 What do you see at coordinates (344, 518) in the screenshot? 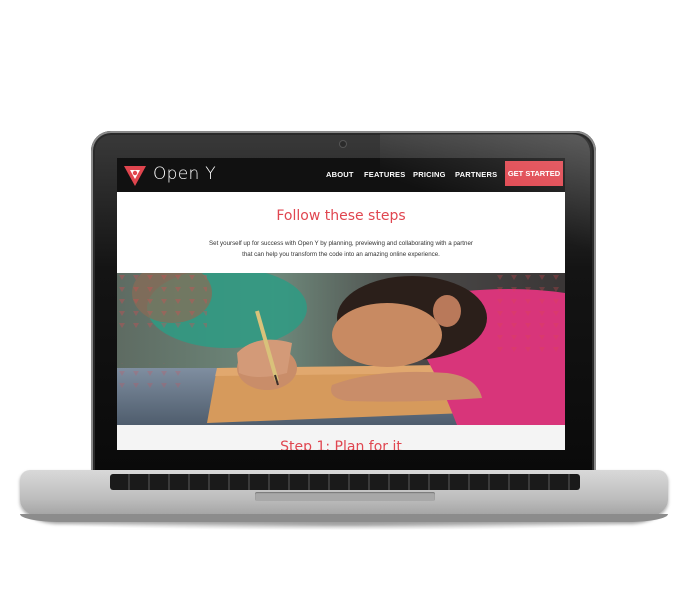
I see `laptop-base-front` at bounding box center [344, 518].